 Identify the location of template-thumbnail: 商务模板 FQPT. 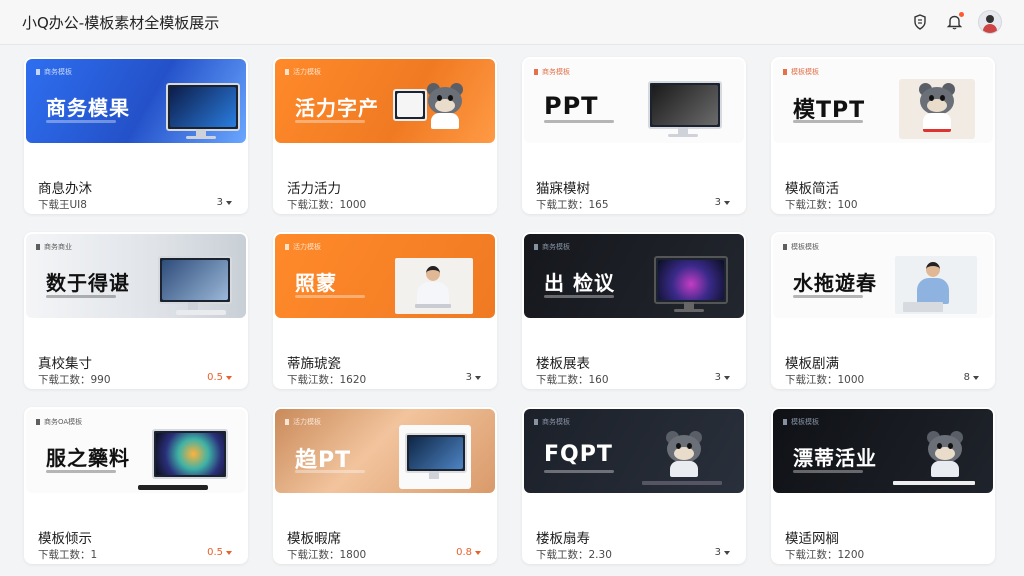
(634, 451).